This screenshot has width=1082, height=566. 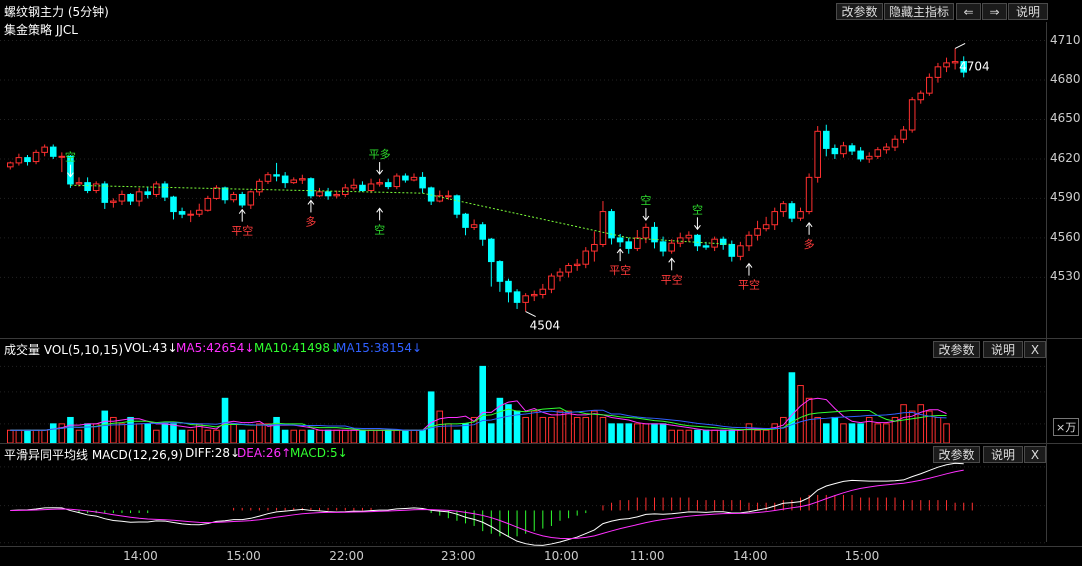 I want to click on volume-chart, so click(x=523, y=399).